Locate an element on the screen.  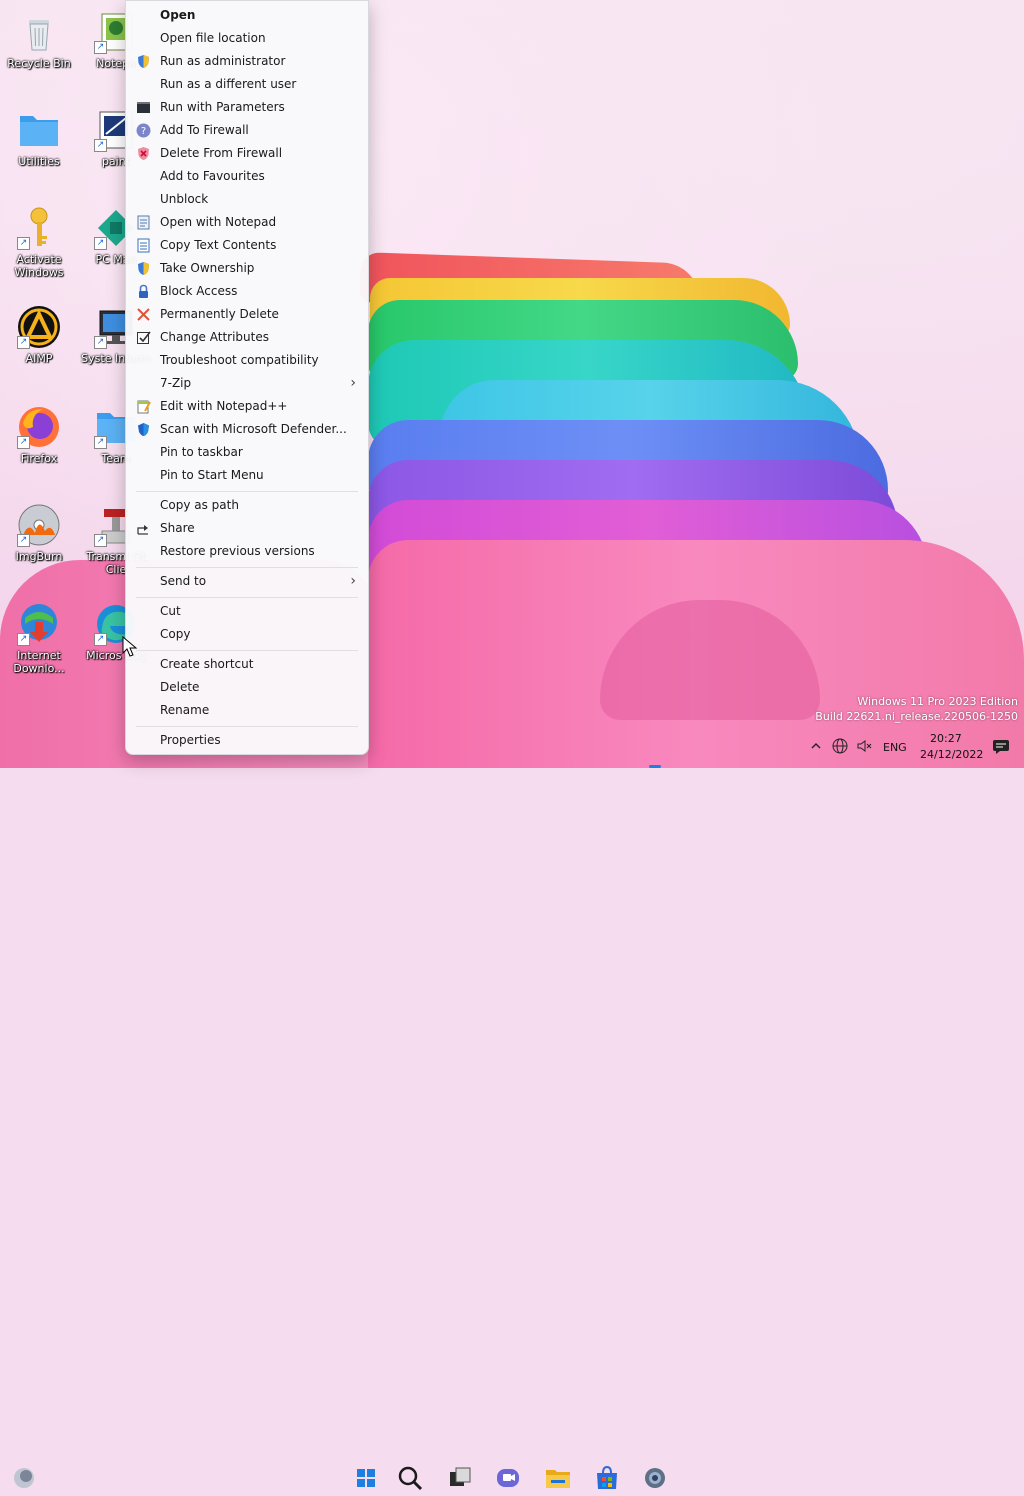
clock-time: 20:27 is located at coordinates (946, 738).